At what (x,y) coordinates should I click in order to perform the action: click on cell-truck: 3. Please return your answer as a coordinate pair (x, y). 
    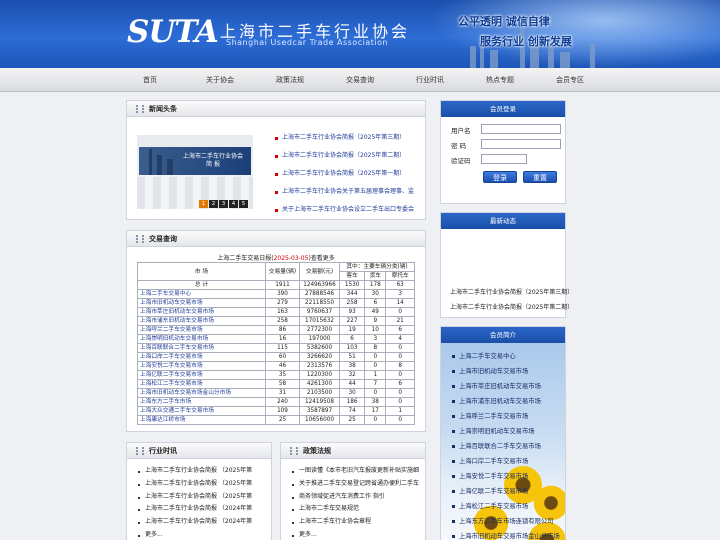
    Looking at the image, I should click on (375, 339).